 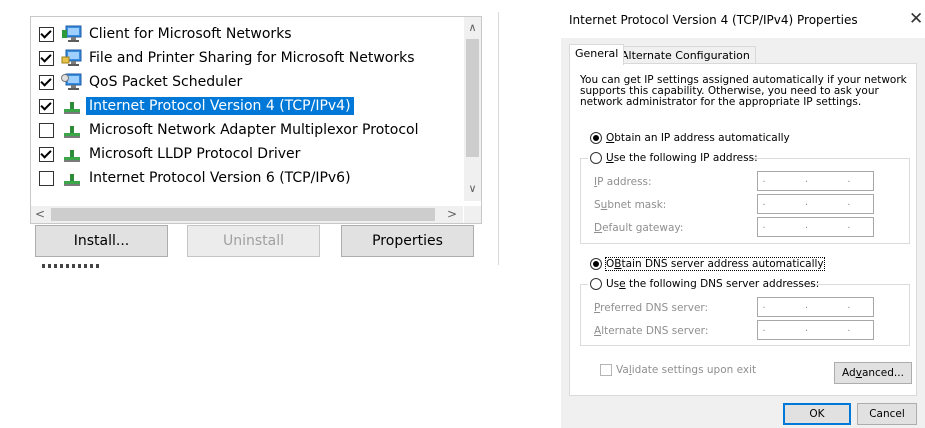 I want to click on scroll-up-icon: ∧, so click(x=472, y=28).